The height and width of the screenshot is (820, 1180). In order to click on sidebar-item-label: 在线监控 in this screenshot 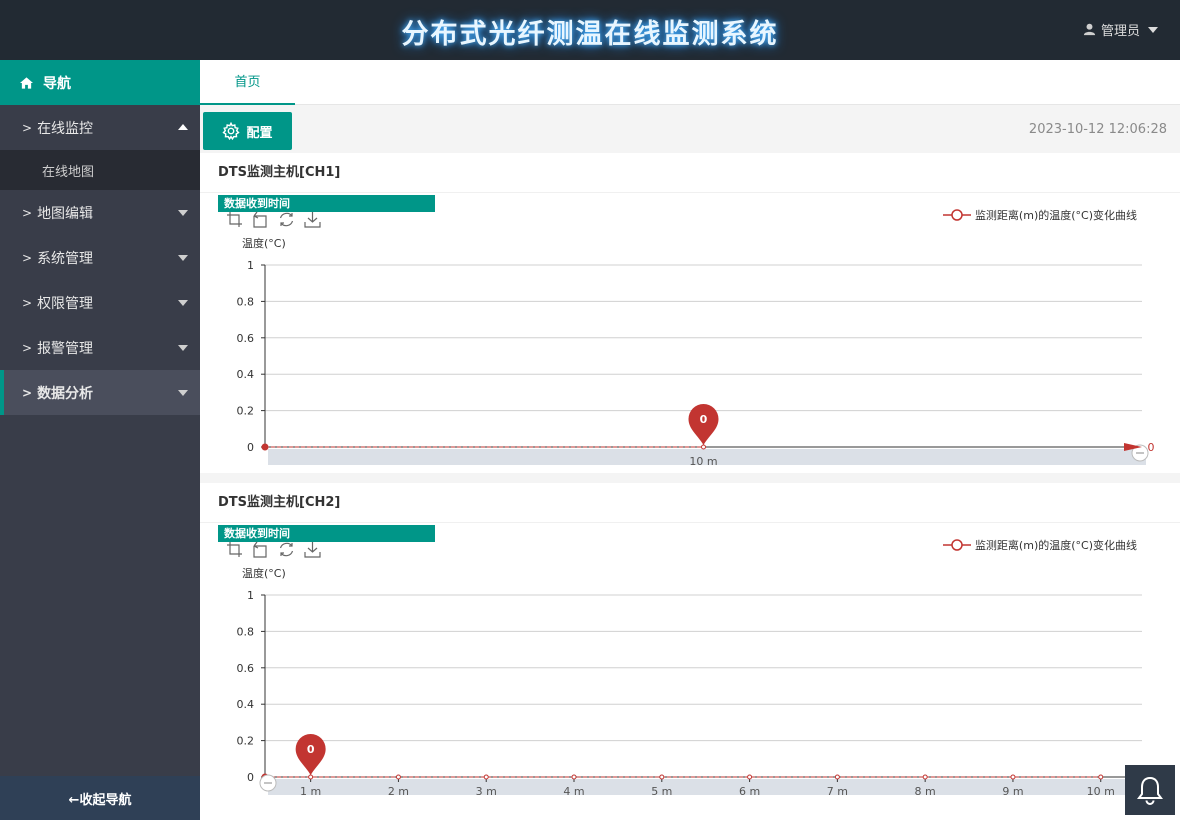, I will do `click(65, 128)`.